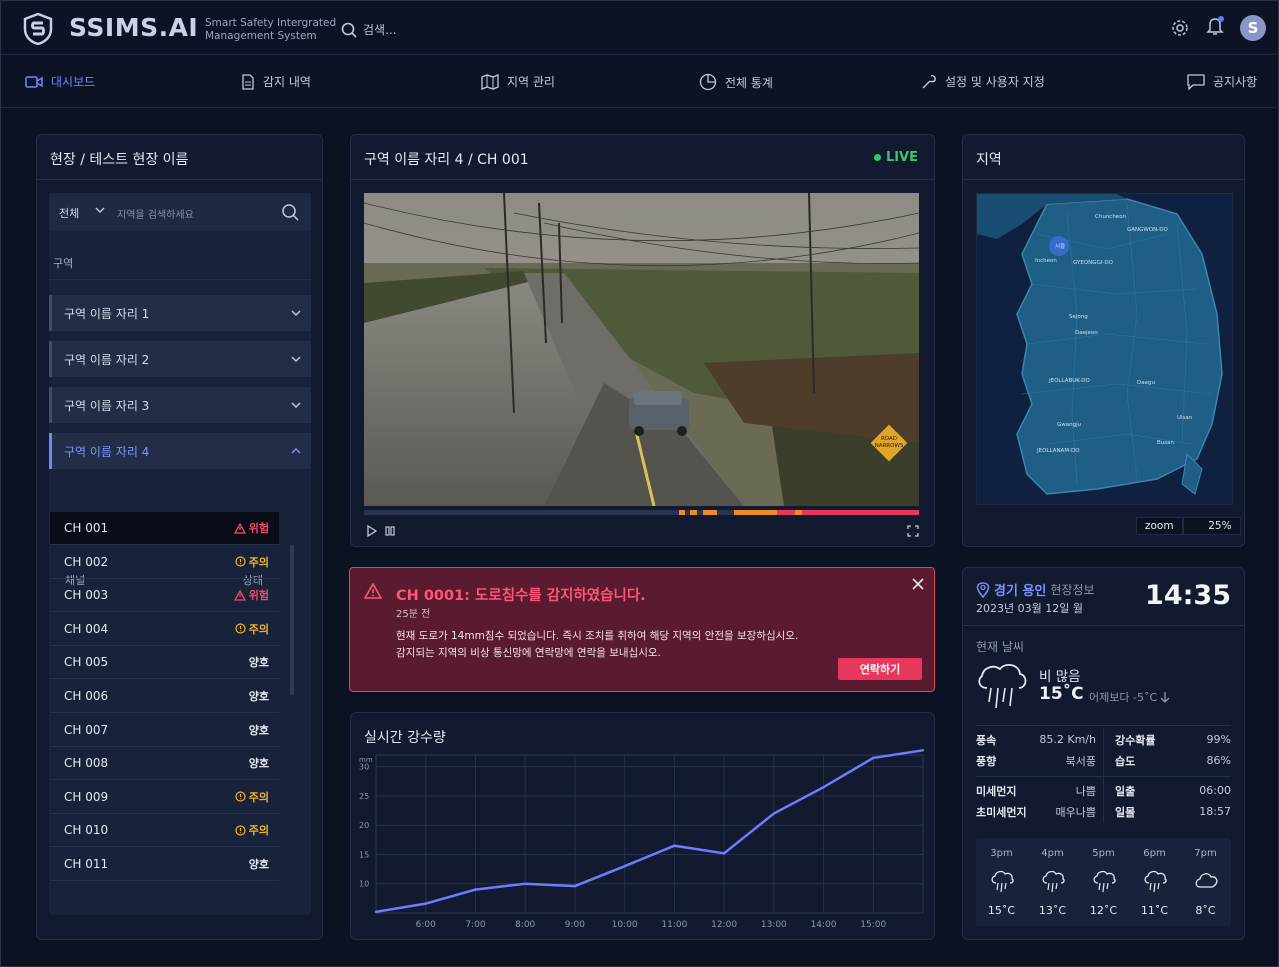  I want to click on sign-text-2: NARROWS, so click(889, 446).